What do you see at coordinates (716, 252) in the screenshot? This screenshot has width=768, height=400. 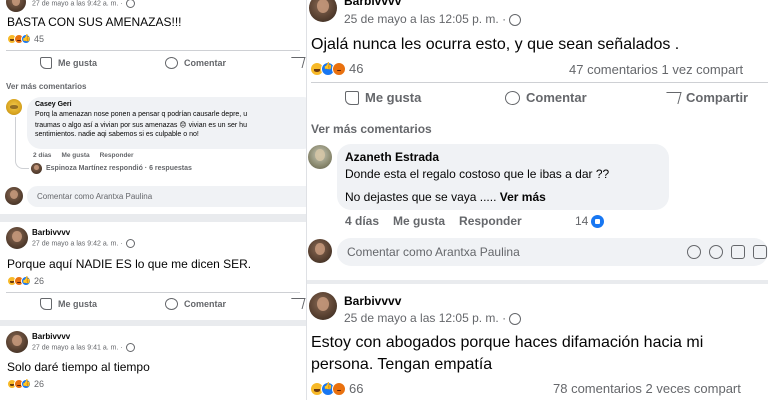 I see `emoji-icon` at bounding box center [716, 252].